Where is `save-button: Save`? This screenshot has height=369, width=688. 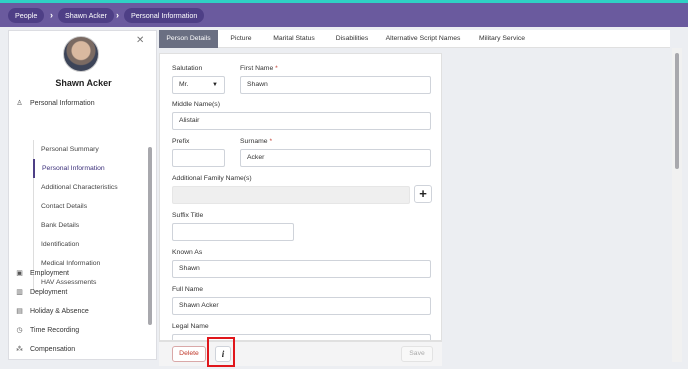 save-button: Save is located at coordinates (417, 354).